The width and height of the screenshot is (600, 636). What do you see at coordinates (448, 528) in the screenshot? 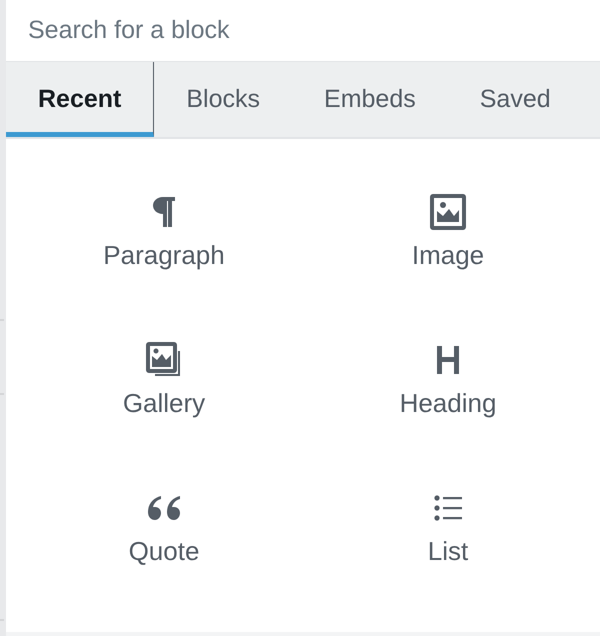
I see `block-item: List` at bounding box center [448, 528].